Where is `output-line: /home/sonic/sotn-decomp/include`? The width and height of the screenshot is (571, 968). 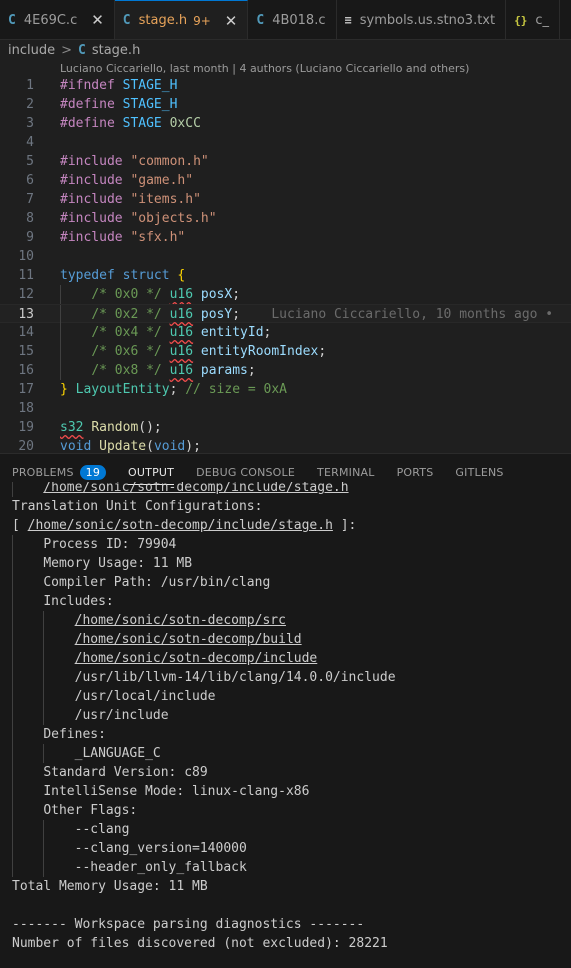 output-line: /home/sonic/sotn-decomp/include is located at coordinates (285, 658).